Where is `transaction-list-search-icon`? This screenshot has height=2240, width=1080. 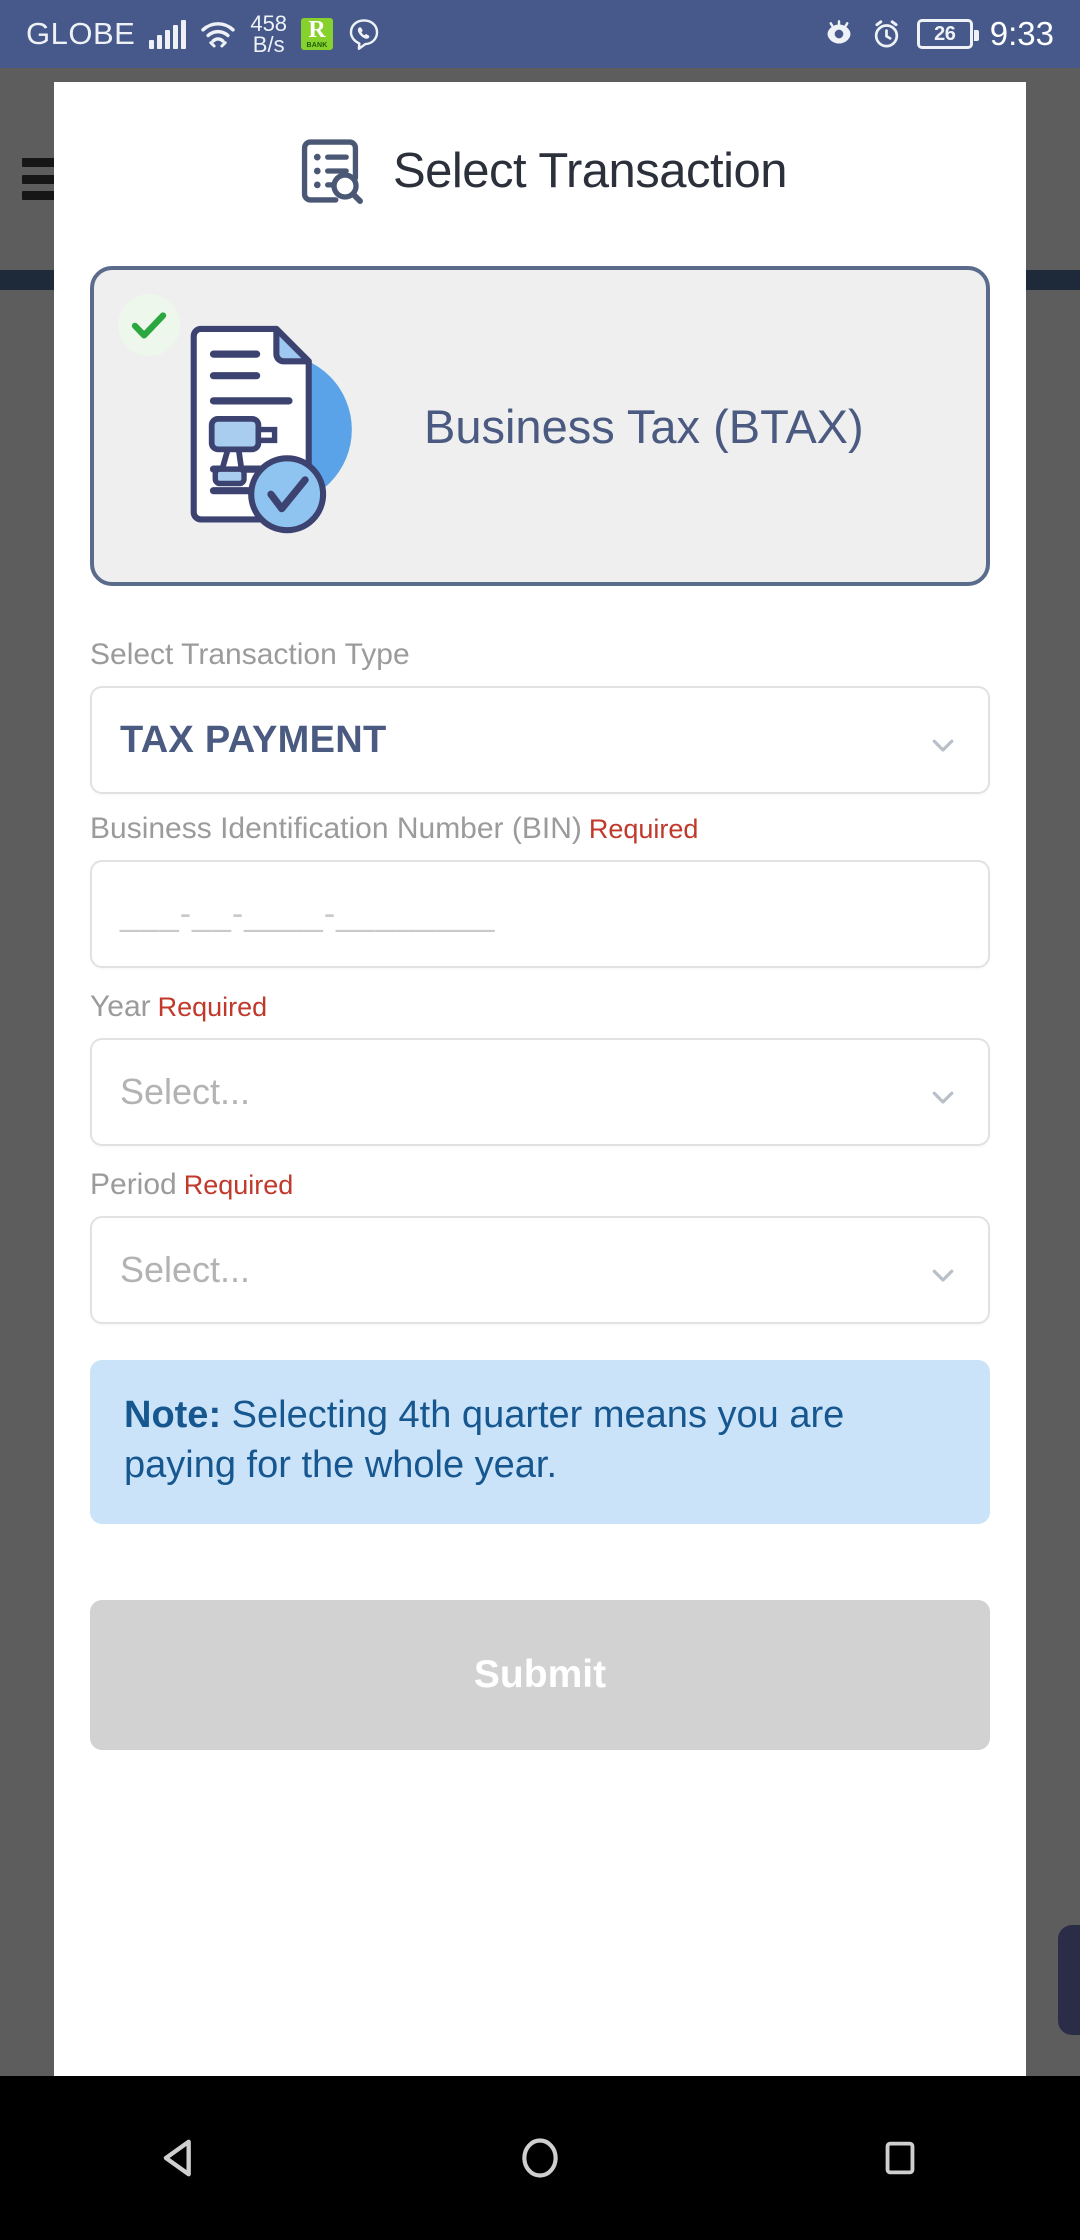 transaction-list-search-icon is located at coordinates (330, 171).